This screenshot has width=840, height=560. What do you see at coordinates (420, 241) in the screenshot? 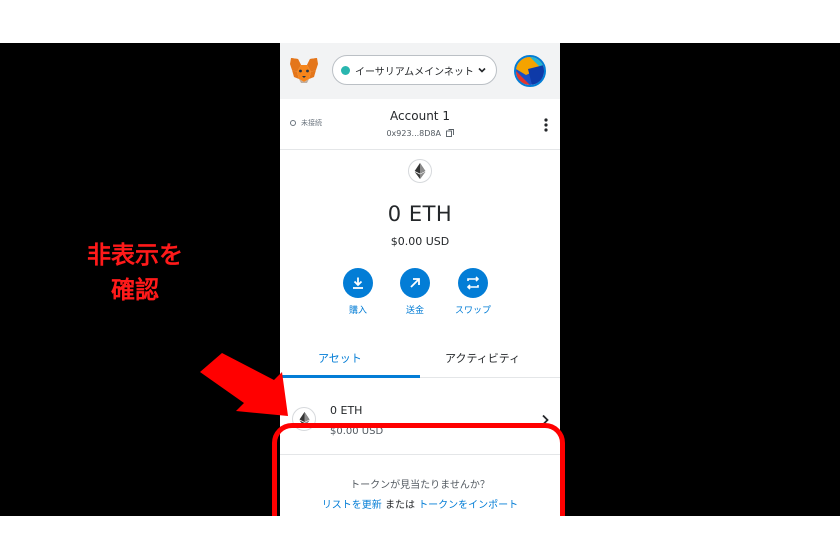
I see `balance-usd: $0.00 USD` at bounding box center [420, 241].